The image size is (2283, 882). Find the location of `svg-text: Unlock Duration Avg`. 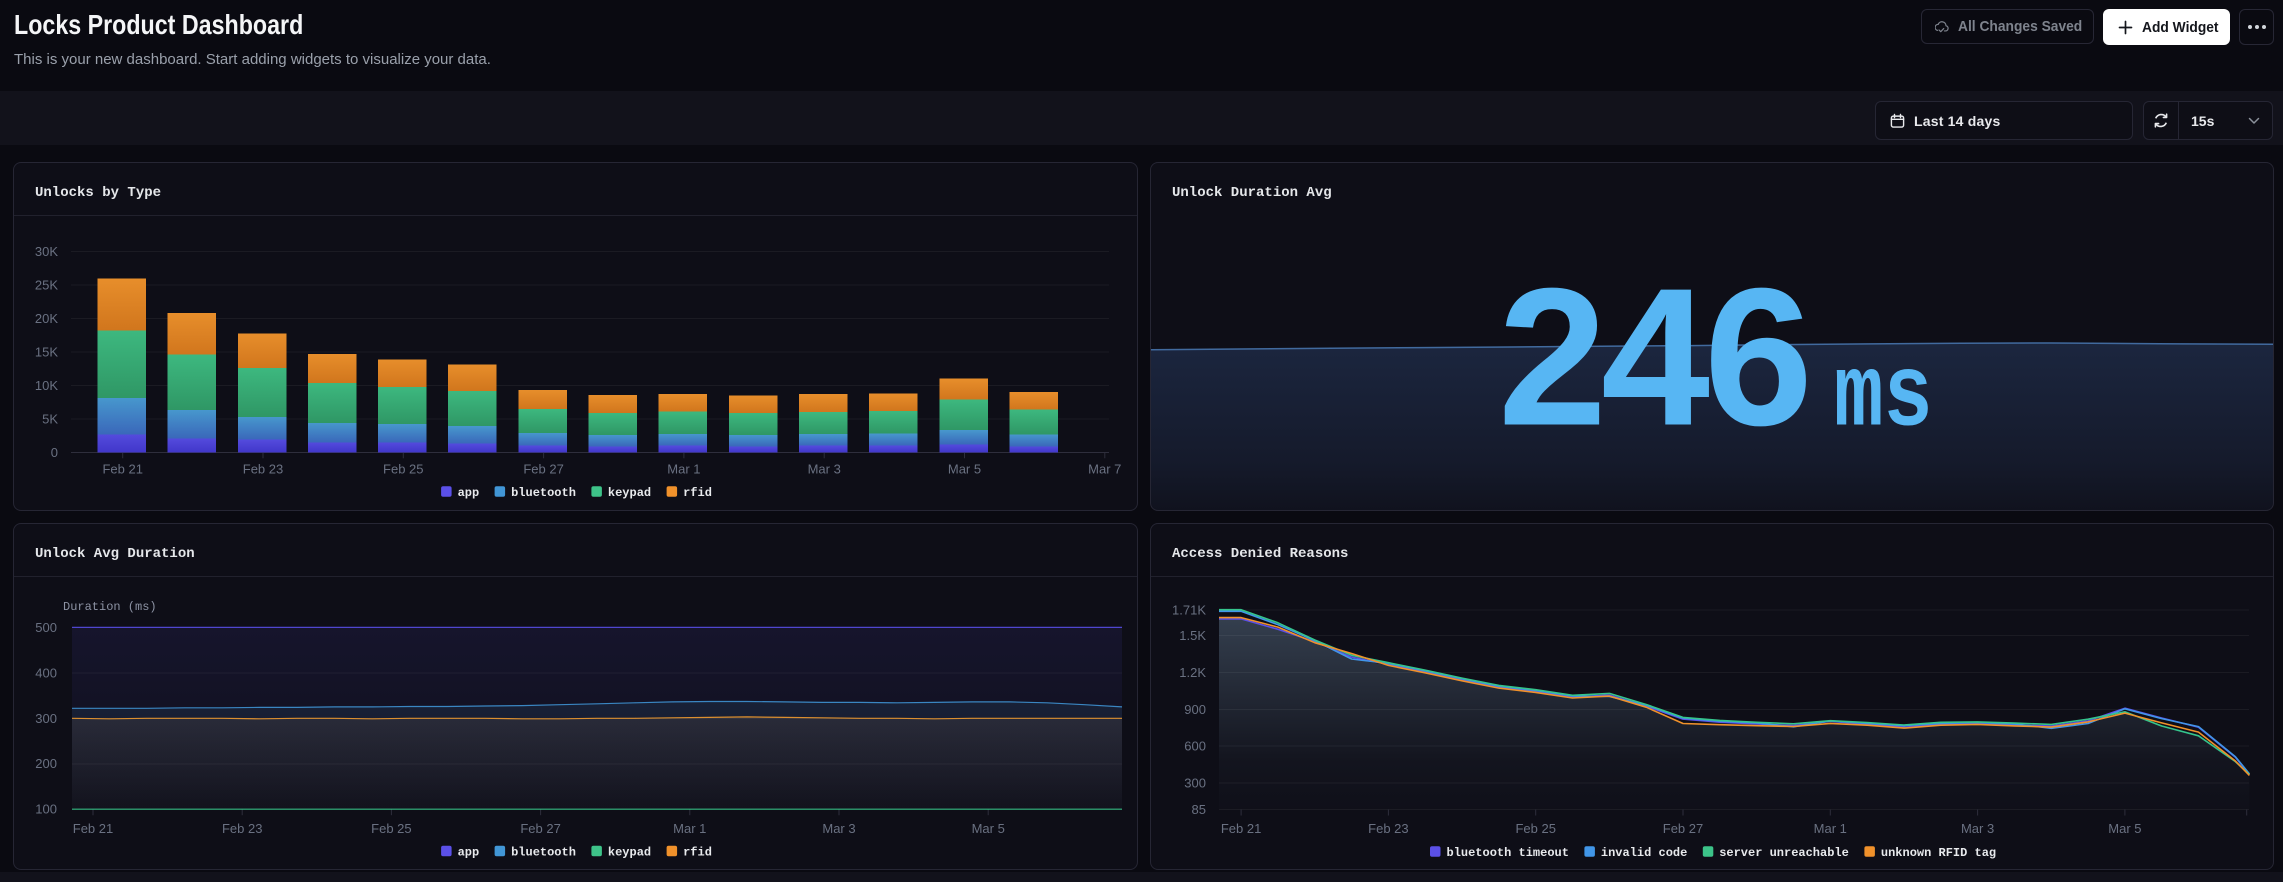

svg-text: Unlock Duration Avg is located at coordinates (1252, 193).